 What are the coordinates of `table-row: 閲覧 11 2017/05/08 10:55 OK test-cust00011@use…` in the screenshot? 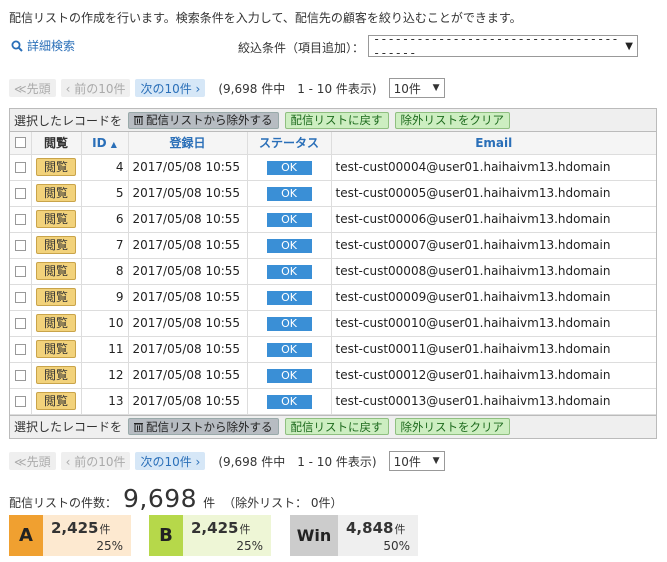 It's located at (333, 349).